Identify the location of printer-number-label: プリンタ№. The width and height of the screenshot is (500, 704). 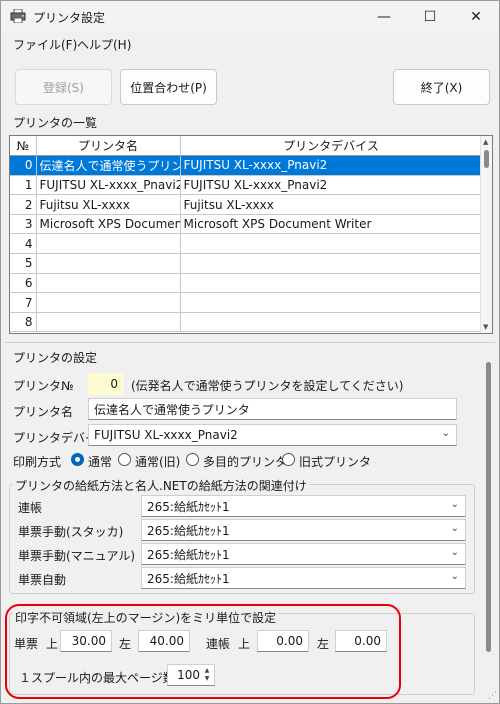
(43, 386).